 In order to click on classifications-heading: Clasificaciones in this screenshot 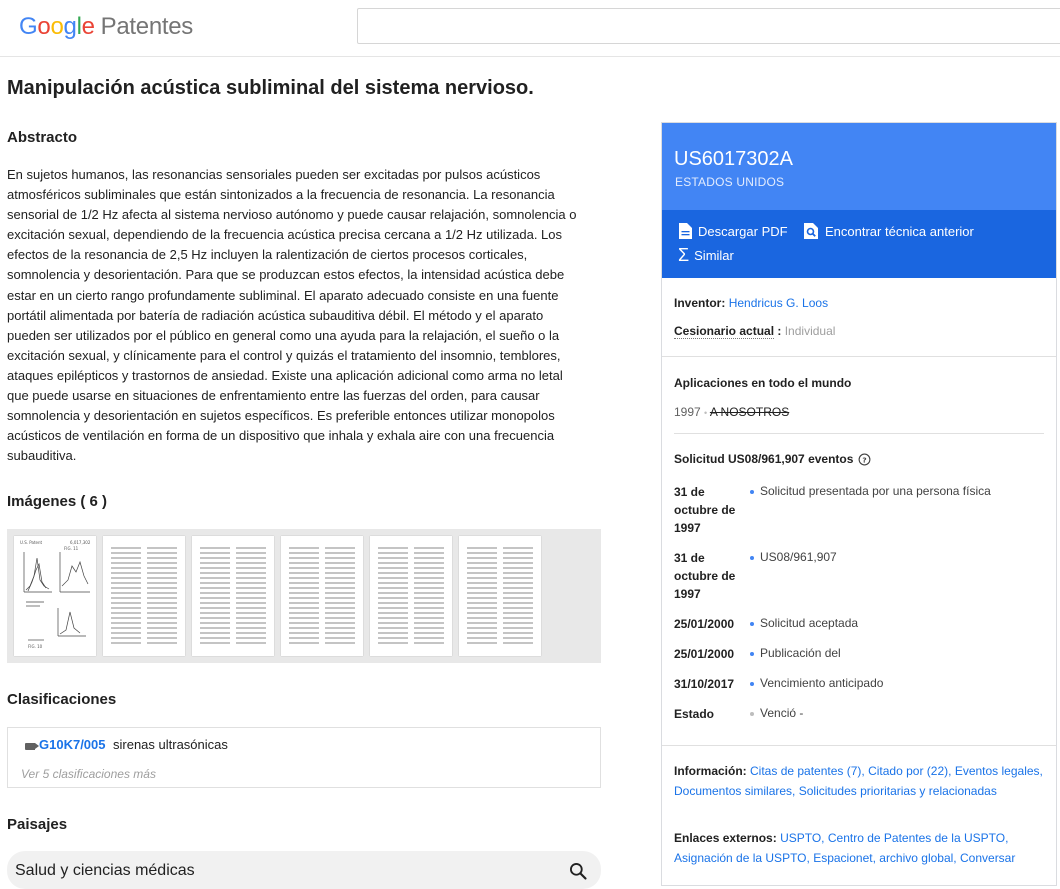, I will do `click(62, 699)`.